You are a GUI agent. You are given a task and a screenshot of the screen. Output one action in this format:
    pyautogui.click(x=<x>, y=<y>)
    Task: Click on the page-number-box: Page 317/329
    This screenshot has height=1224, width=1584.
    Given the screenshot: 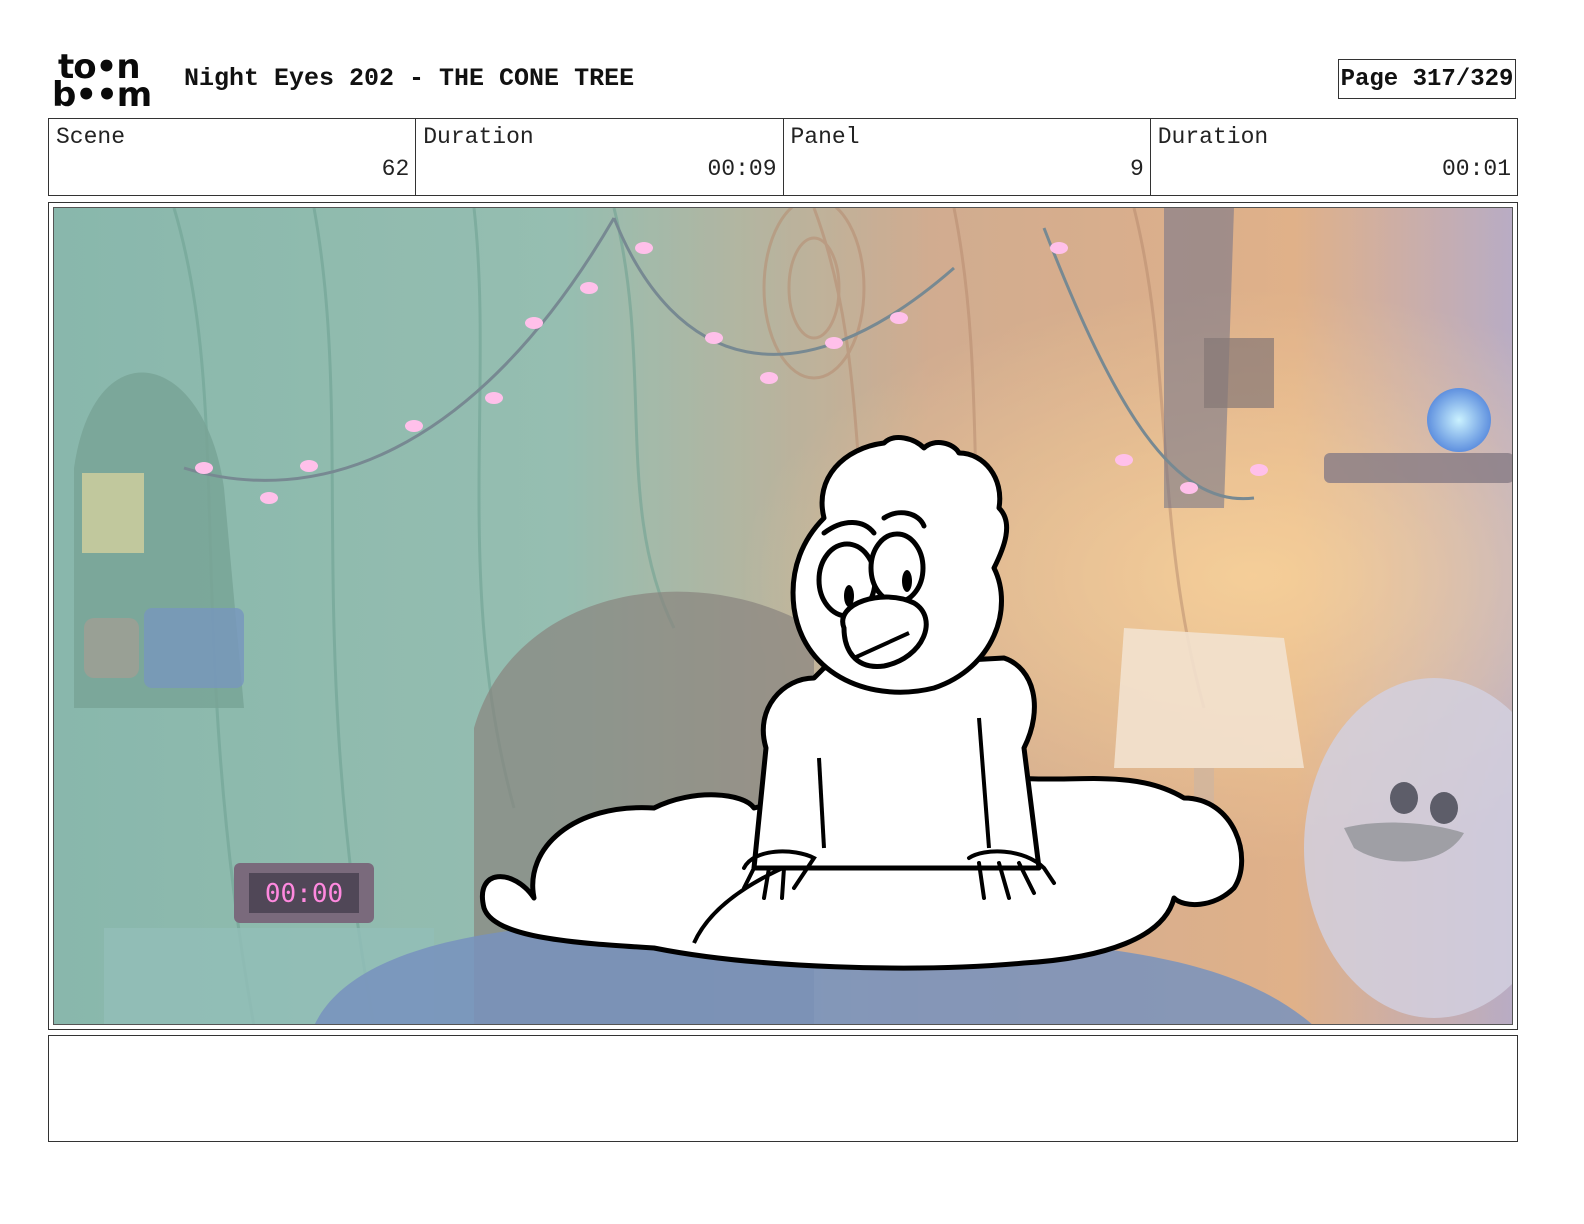 What is the action you would take?
    pyautogui.click(x=1427, y=79)
    